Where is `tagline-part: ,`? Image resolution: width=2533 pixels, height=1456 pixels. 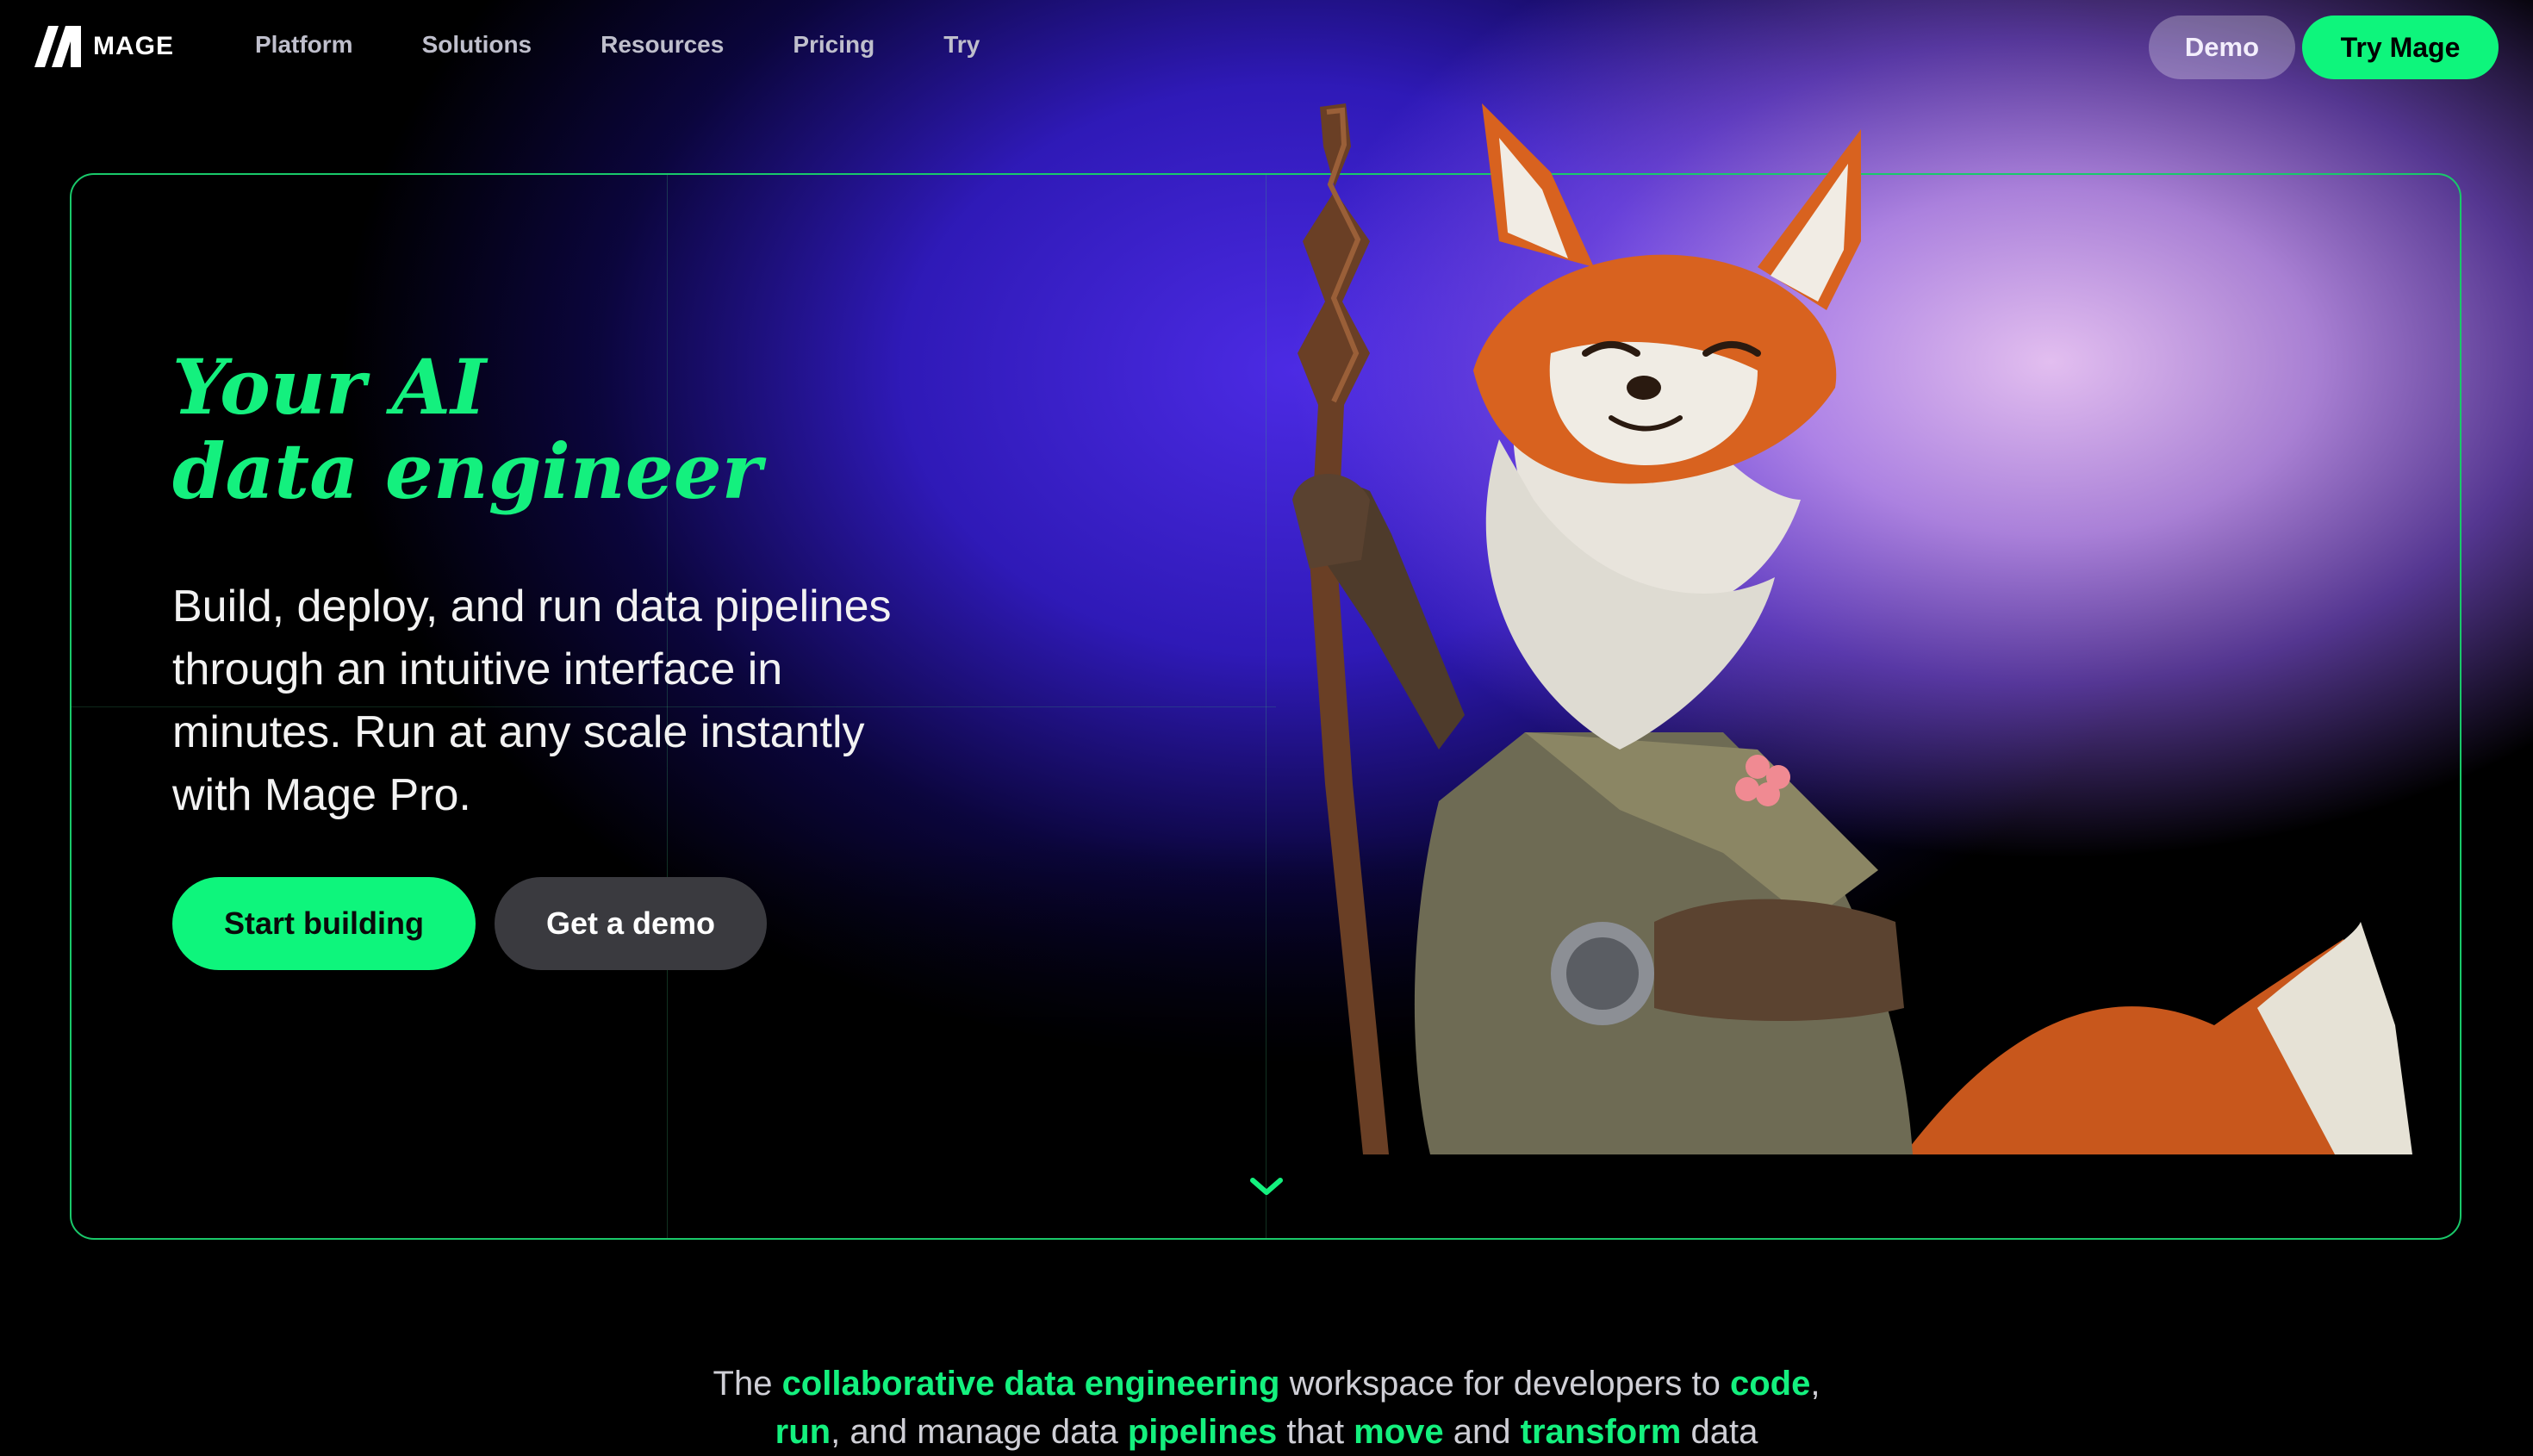
tagline-part: , is located at coordinates (1815, 1384).